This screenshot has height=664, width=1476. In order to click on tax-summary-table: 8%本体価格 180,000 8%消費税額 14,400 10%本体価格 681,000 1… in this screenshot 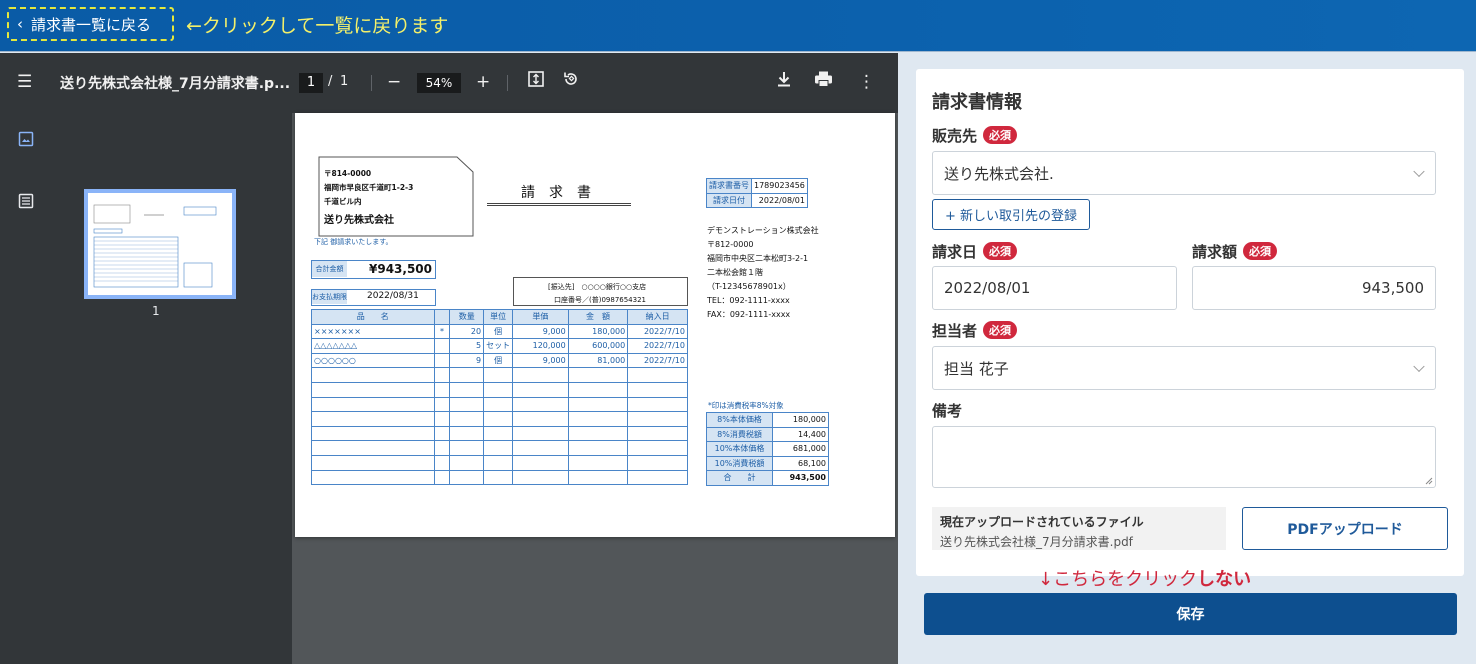, I will do `click(767, 449)`.